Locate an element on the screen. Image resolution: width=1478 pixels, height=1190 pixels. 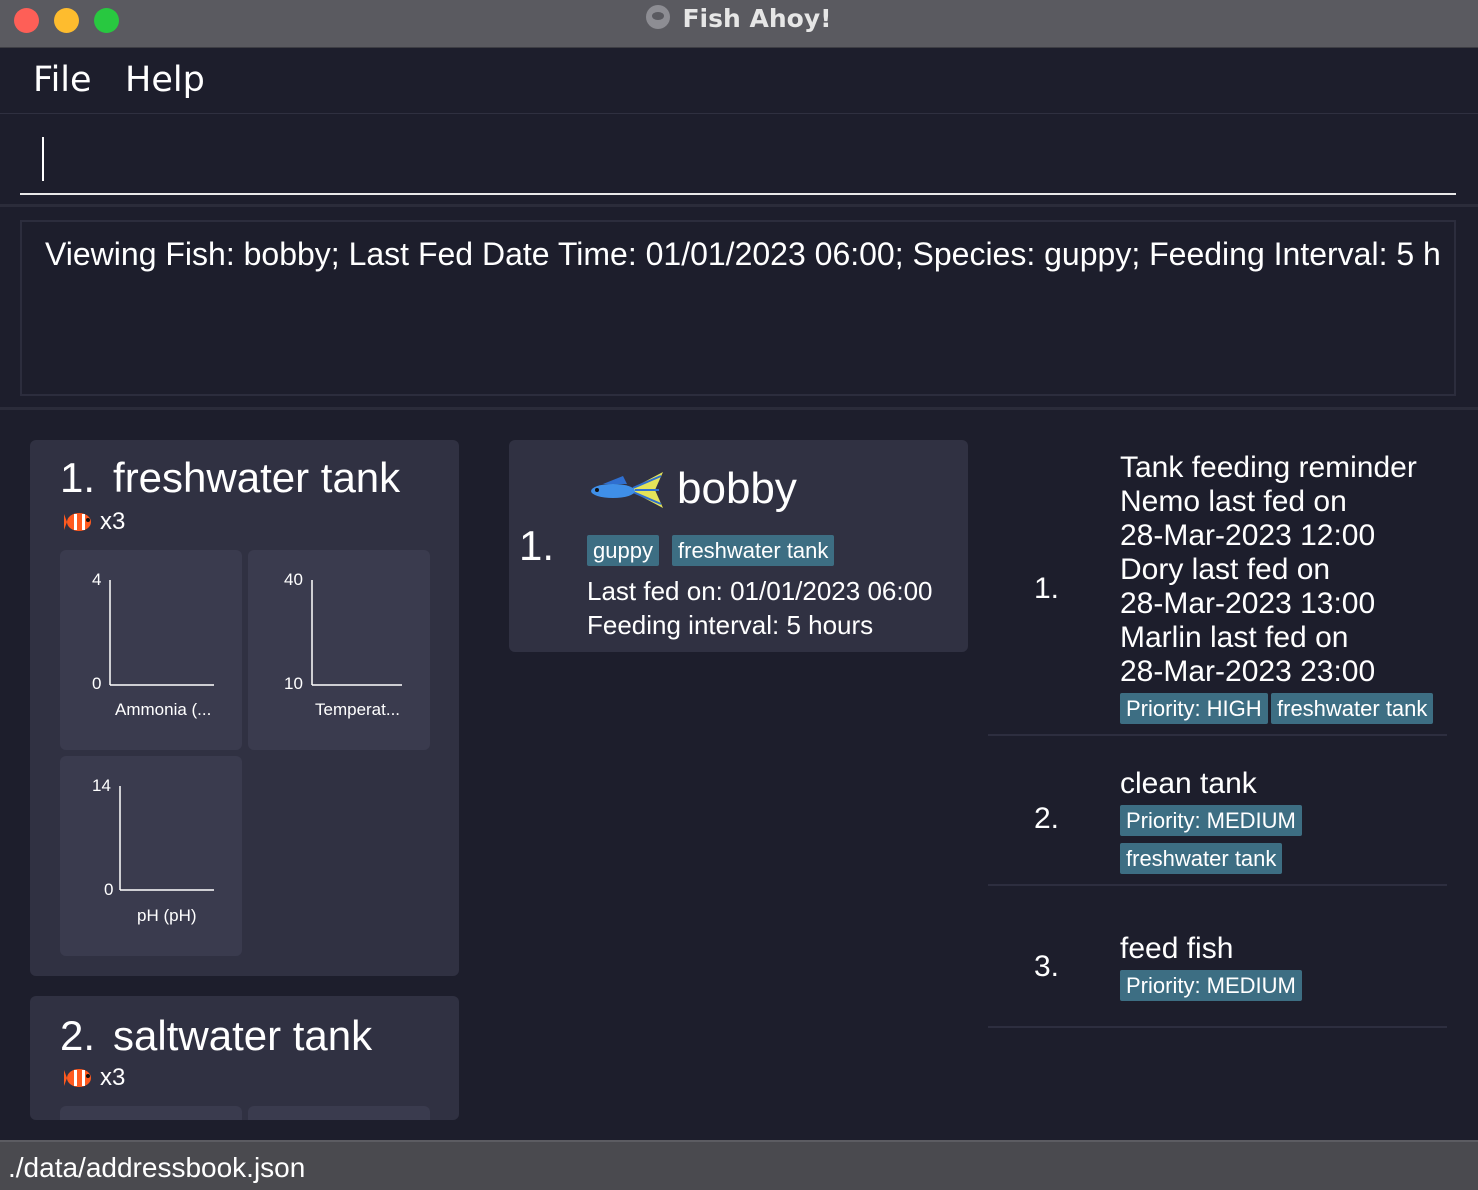
task-index: 2. is located at coordinates (1047, 818).